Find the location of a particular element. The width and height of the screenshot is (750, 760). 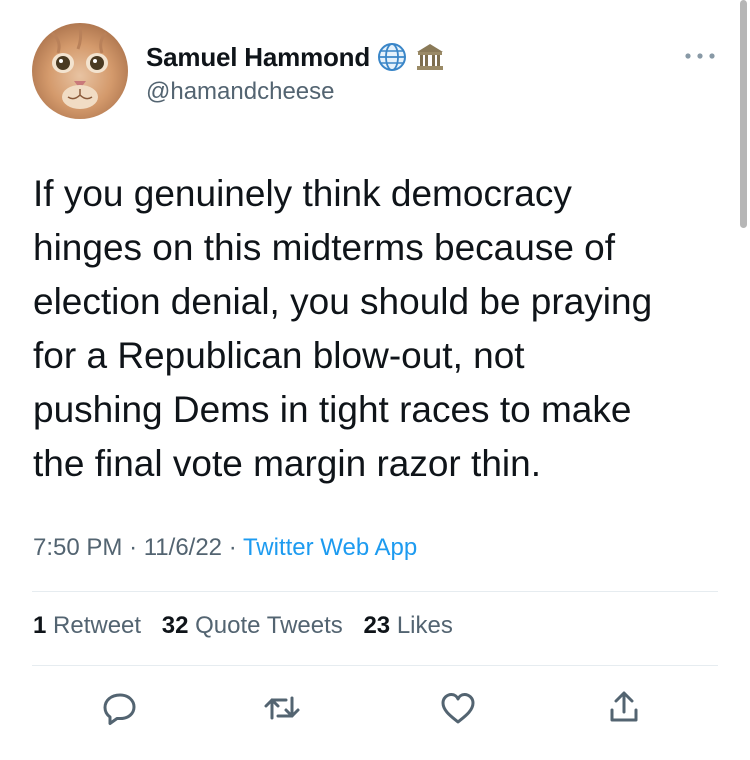

tweet-time: 7:50 PM is located at coordinates (77, 547).